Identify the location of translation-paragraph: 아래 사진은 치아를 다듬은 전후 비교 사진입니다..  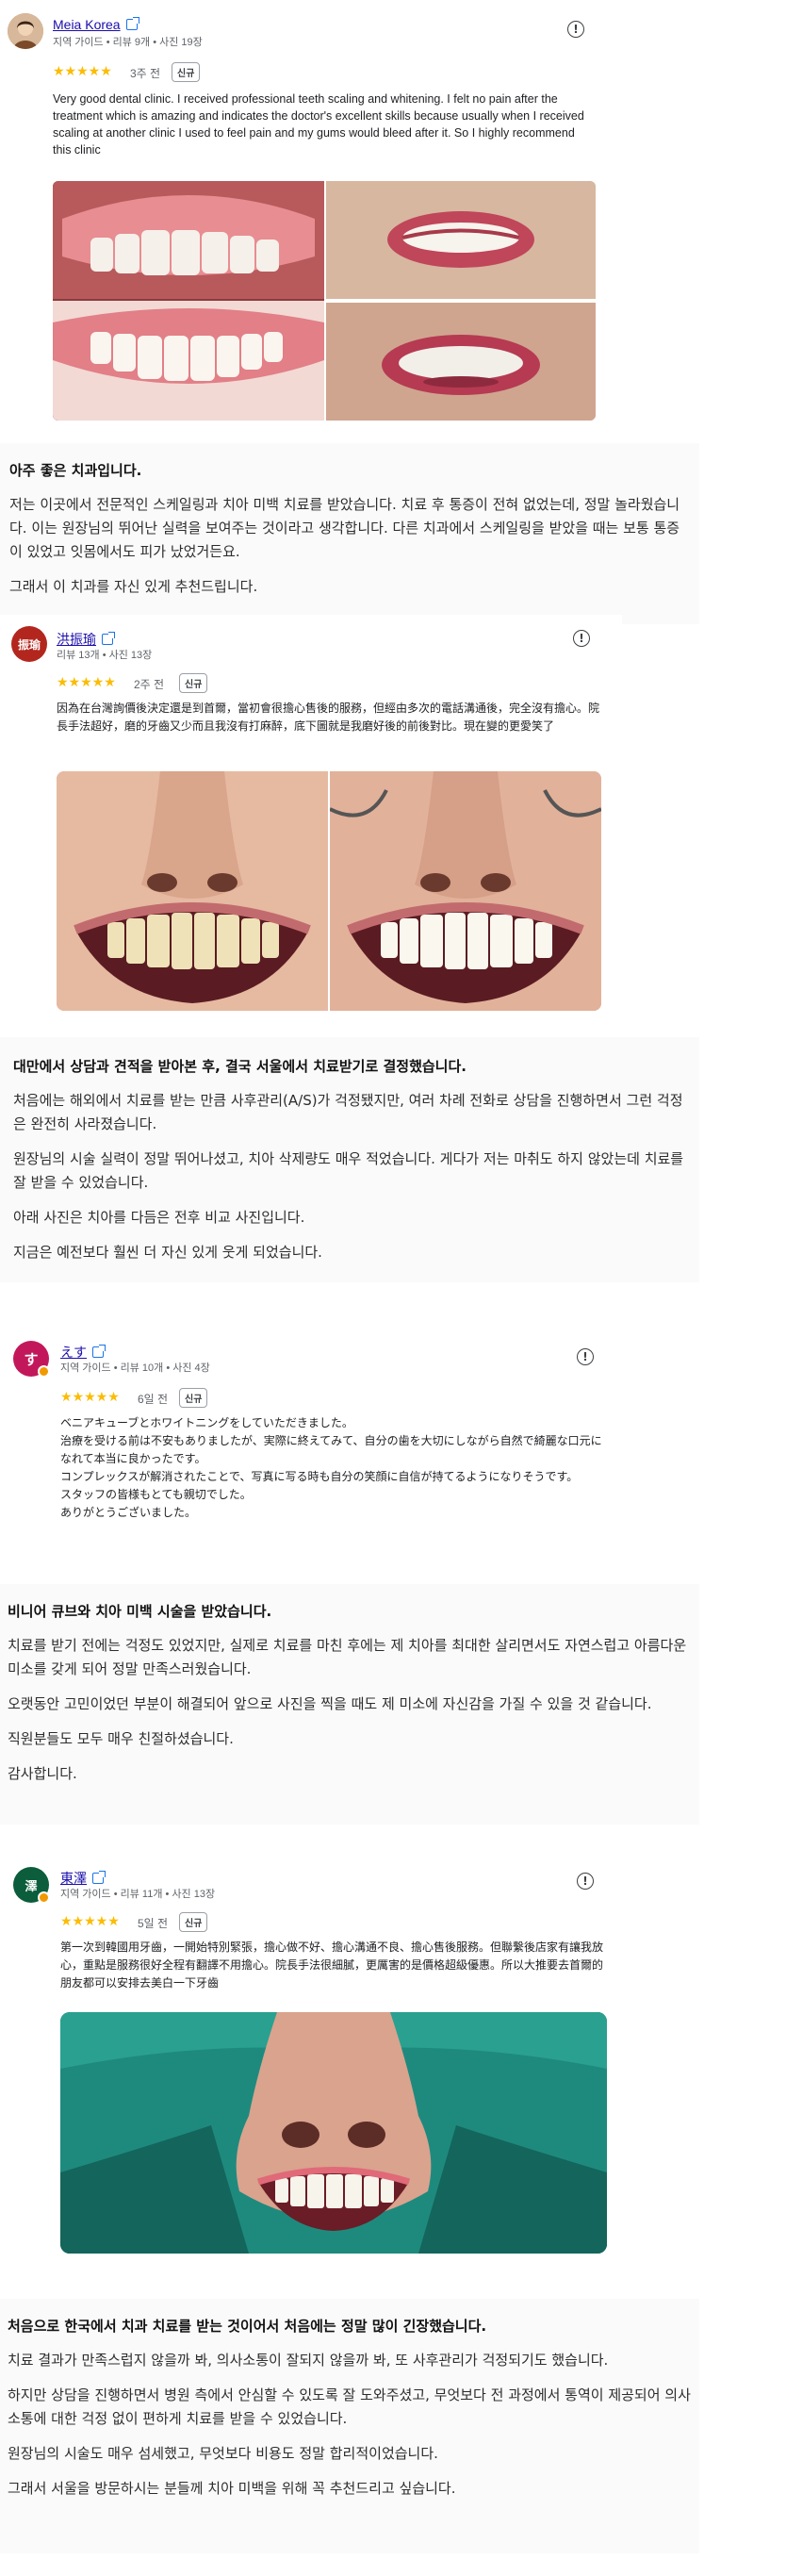
(159, 1217).